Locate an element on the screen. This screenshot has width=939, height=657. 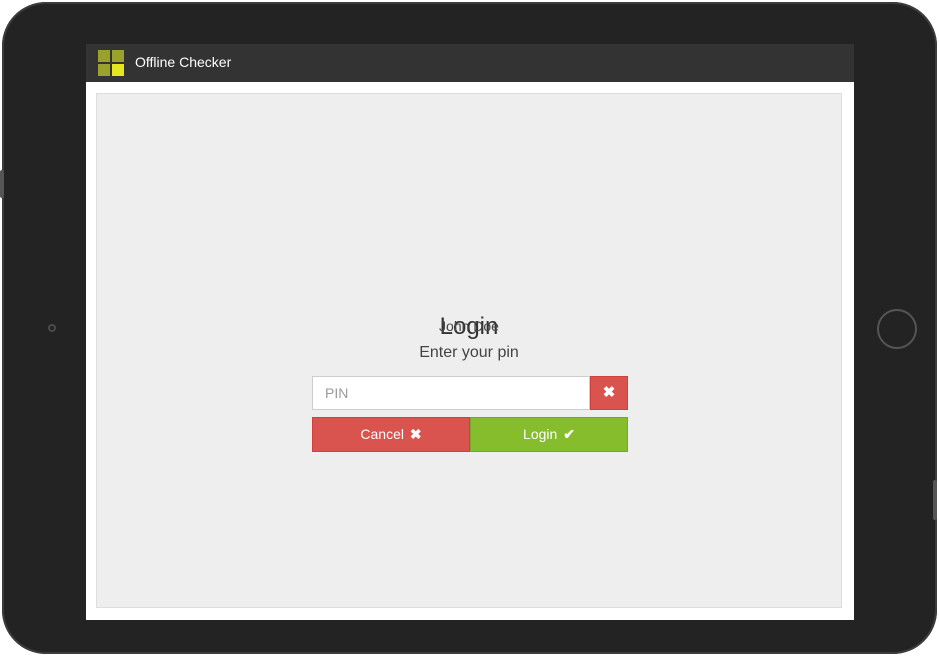
clear-pin-button: ✖ is located at coordinates (609, 393).